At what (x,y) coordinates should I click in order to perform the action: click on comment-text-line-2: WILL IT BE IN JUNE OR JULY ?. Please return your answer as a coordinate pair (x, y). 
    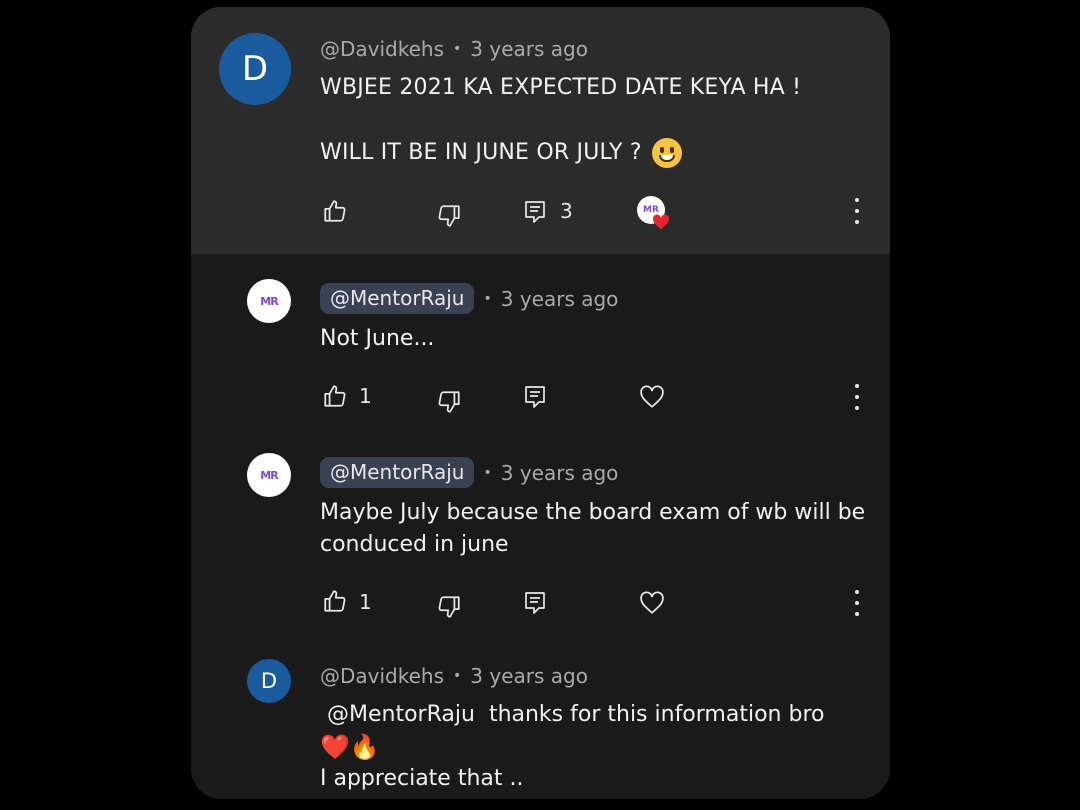
    Looking at the image, I should click on (501, 153).